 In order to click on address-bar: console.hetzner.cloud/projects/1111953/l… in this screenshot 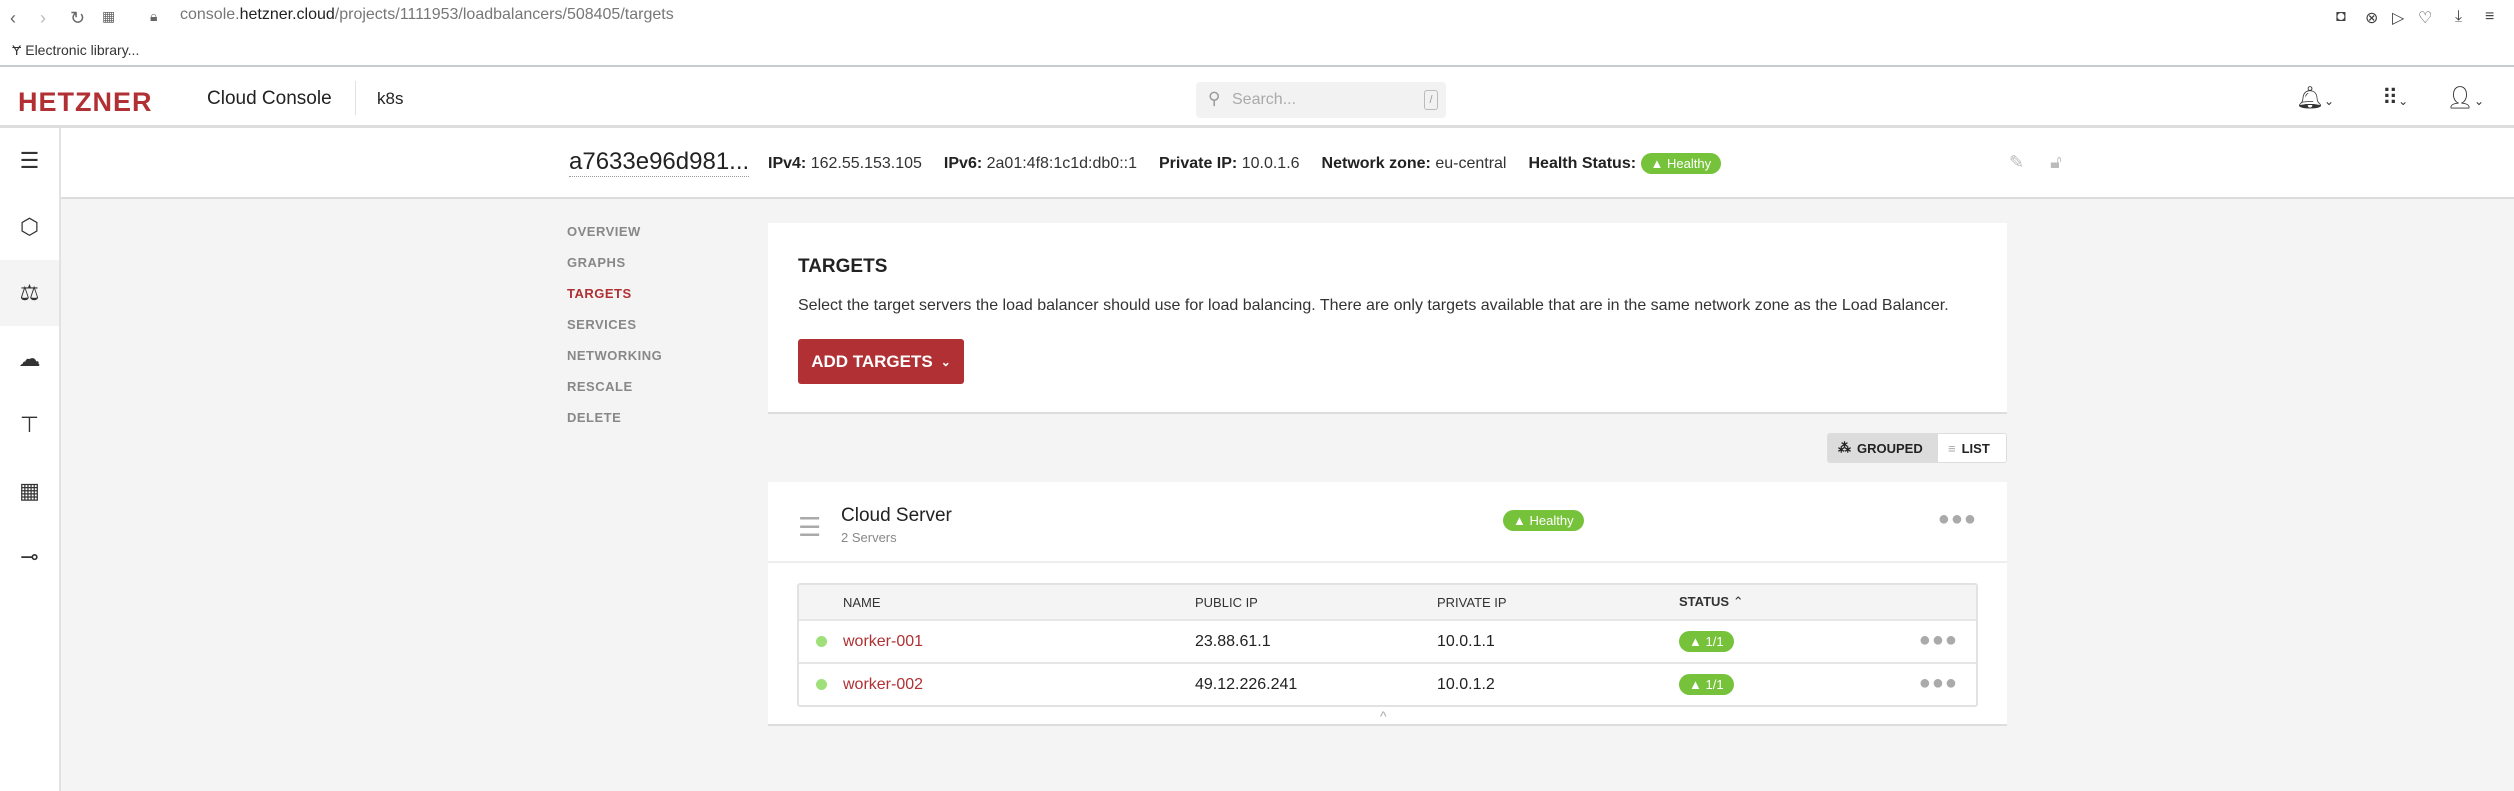, I will do `click(427, 15)`.